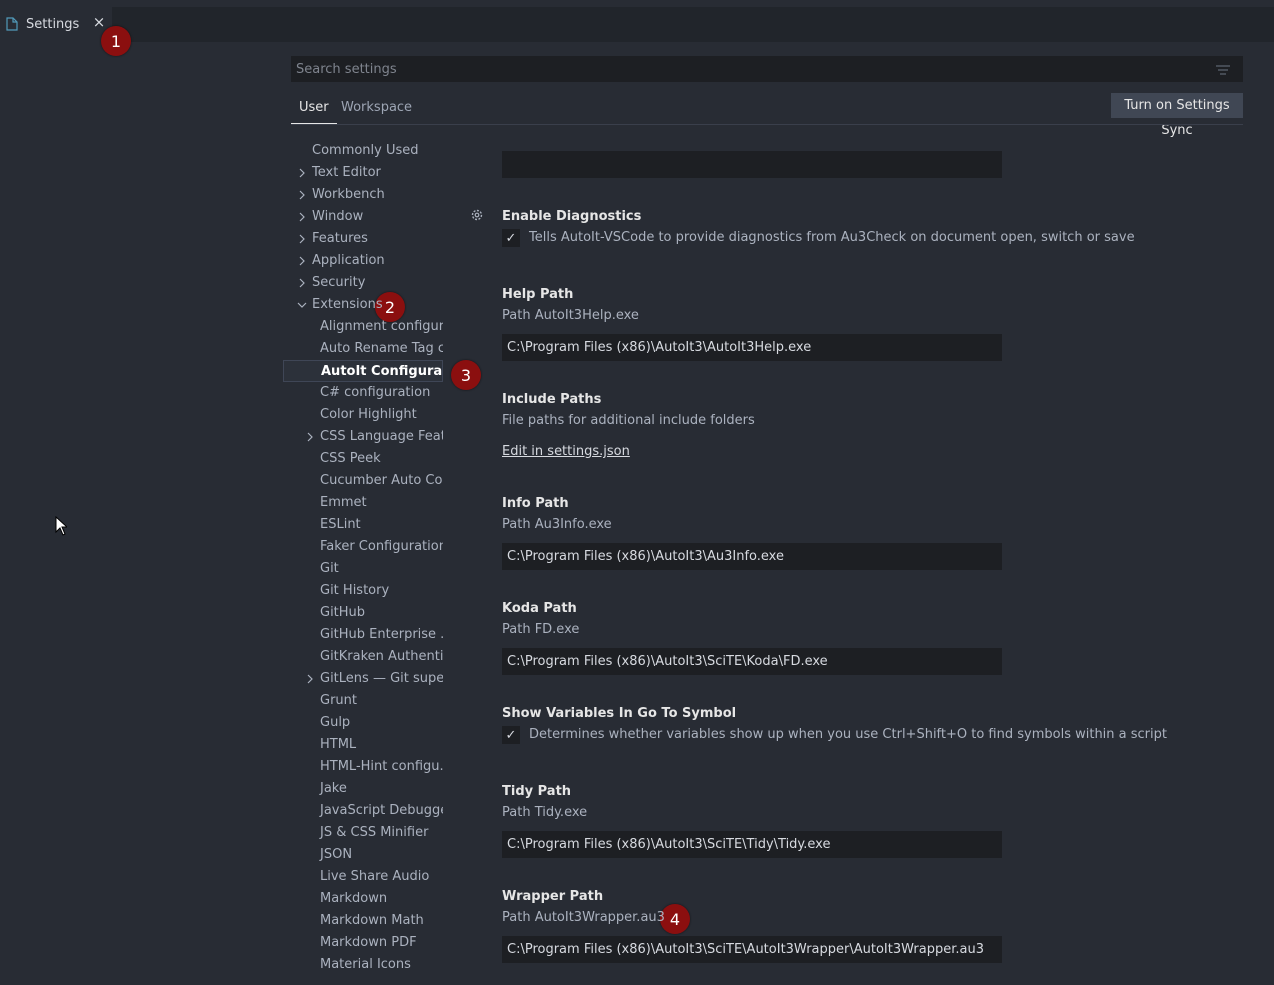  I want to click on toc-item: Faker Configuration, so click(363, 547).